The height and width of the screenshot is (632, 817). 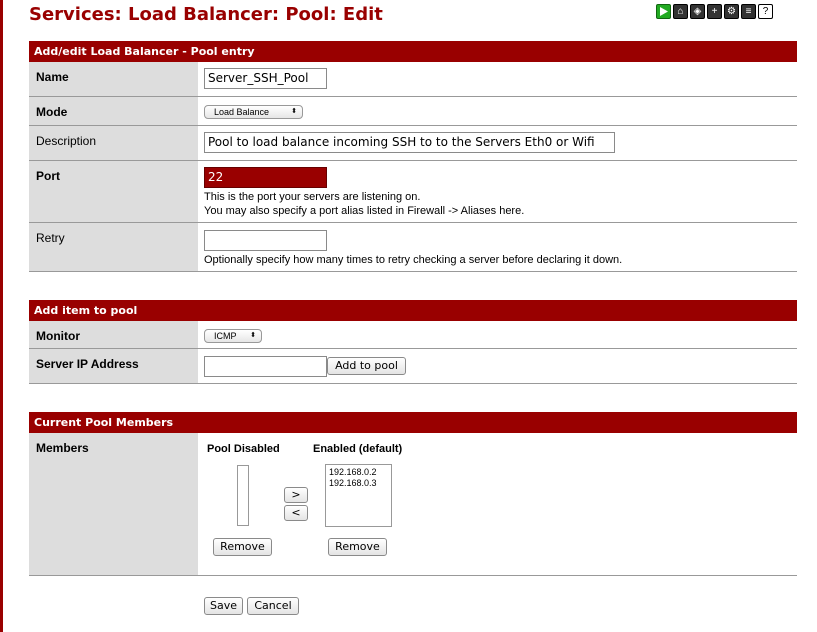 What do you see at coordinates (1, 316) in the screenshot?
I see `page-left-border` at bounding box center [1, 316].